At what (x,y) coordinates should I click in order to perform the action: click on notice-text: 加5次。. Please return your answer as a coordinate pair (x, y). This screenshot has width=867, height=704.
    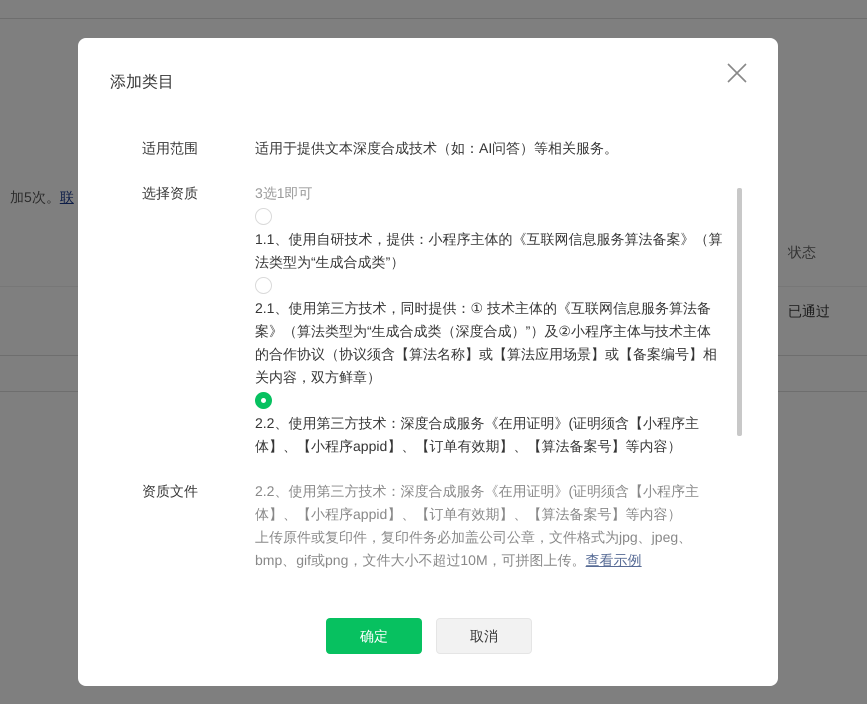
    Looking at the image, I should click on (35, 197).